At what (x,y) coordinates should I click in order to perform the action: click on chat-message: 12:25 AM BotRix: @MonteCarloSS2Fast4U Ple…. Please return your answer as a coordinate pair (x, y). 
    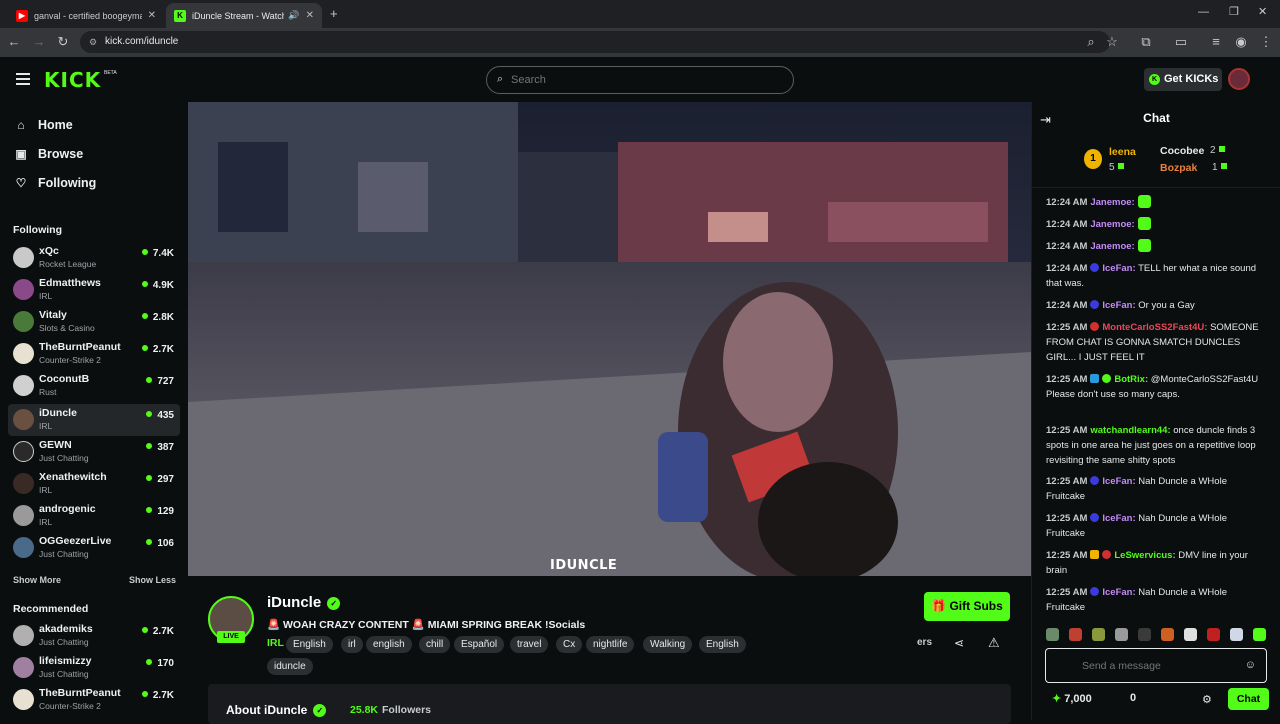
    Looking at the image, I should click on (1157, 387).